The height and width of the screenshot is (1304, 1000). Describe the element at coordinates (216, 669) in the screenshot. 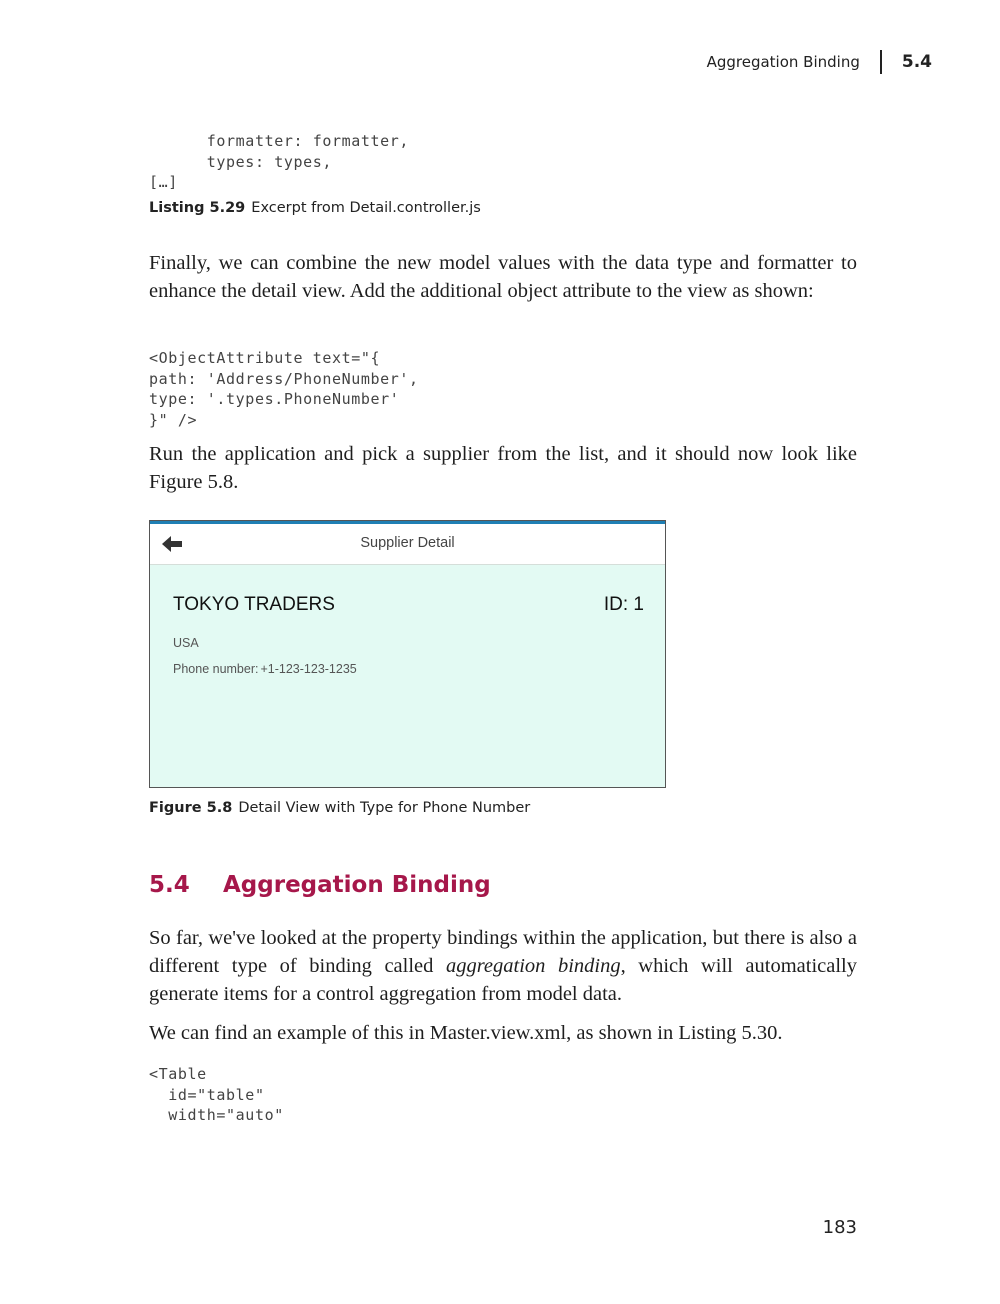

I see `phone-label: Phone number:` at that location.